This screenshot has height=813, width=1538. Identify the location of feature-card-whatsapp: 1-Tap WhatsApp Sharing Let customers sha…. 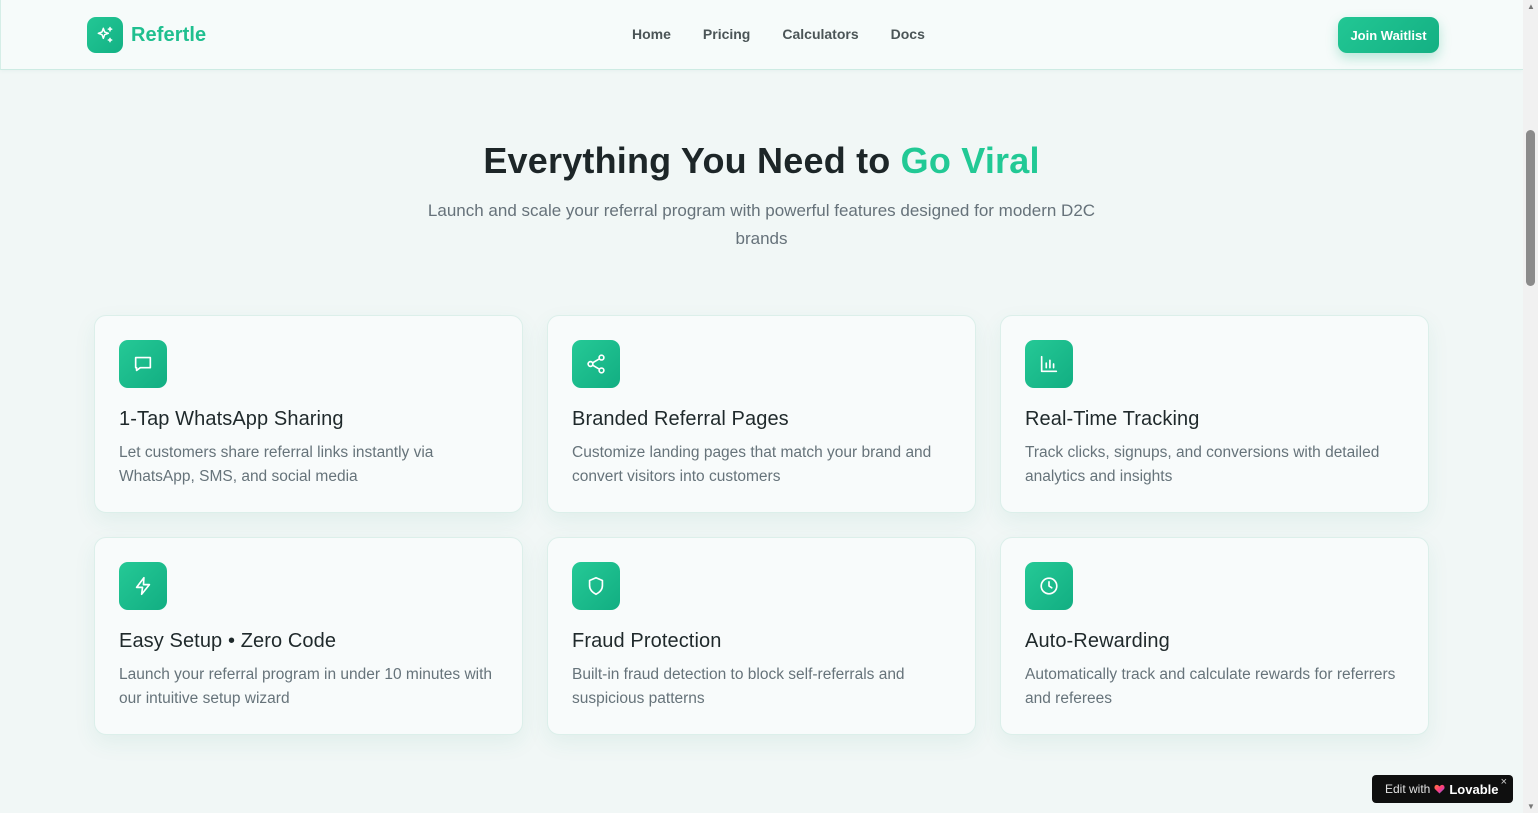
(308, 414).